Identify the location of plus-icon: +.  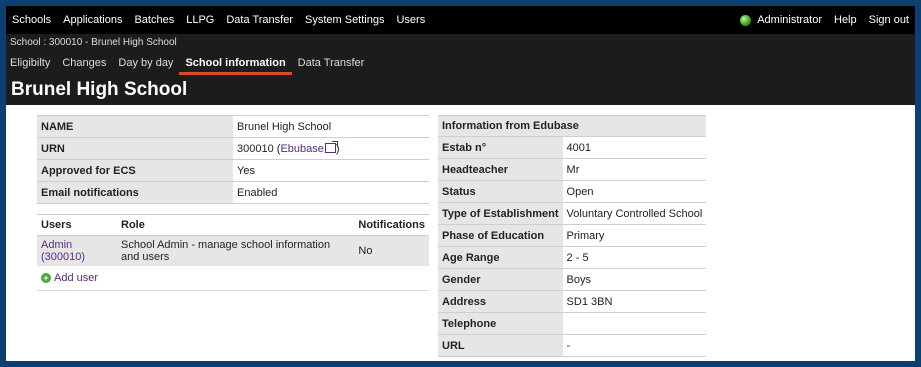
(46, 278).